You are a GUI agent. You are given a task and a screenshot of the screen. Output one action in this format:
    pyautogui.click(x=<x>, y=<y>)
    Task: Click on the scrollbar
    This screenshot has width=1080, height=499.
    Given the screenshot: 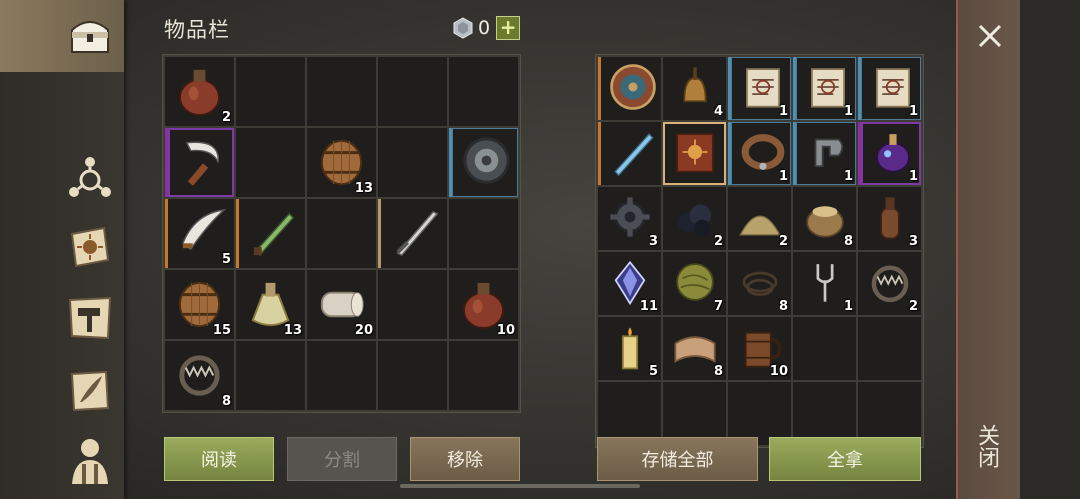 What is the action you would take?
    pyautogui.click(x=520, y=486)
    